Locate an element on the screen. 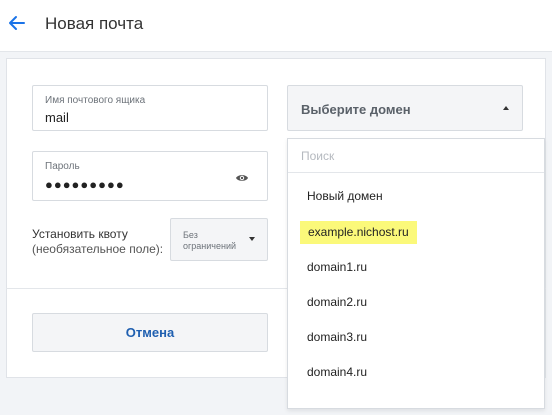 Image resolution: width=552 pixels, height=415 pixels. domain-option-new: Новый домен is located at coordinates (345, 196).